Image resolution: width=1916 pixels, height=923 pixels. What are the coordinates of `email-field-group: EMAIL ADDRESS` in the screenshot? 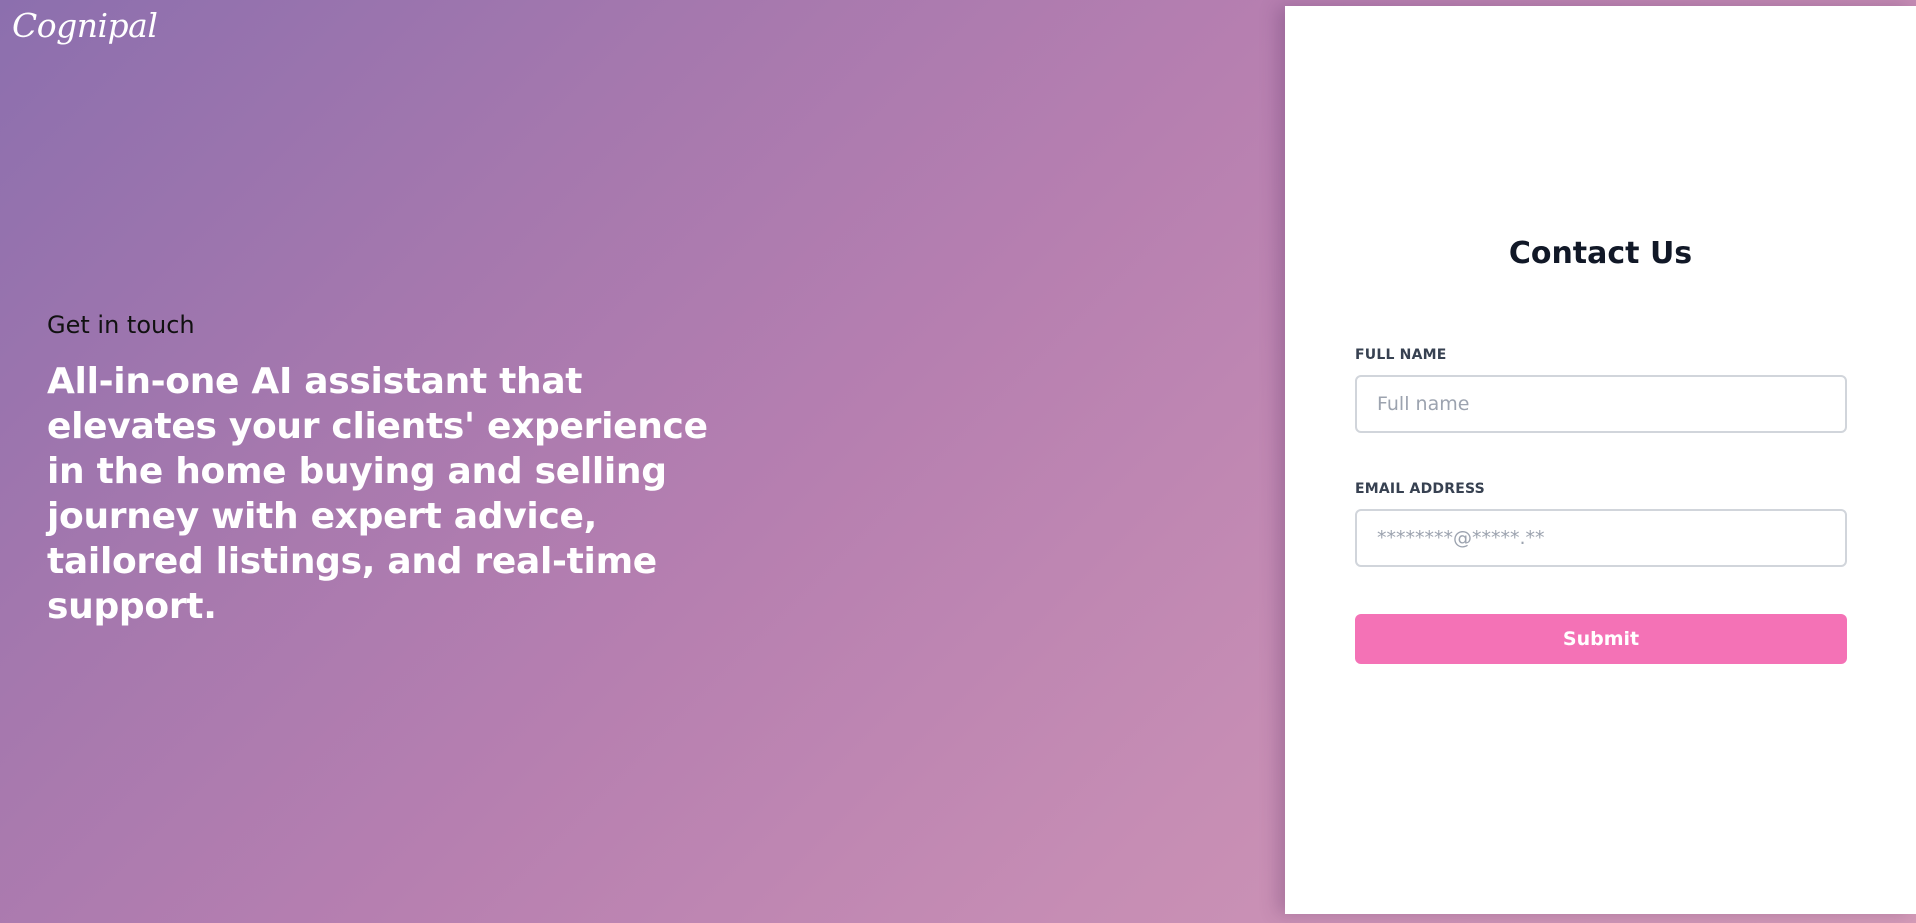 It's located at (1601, 524).